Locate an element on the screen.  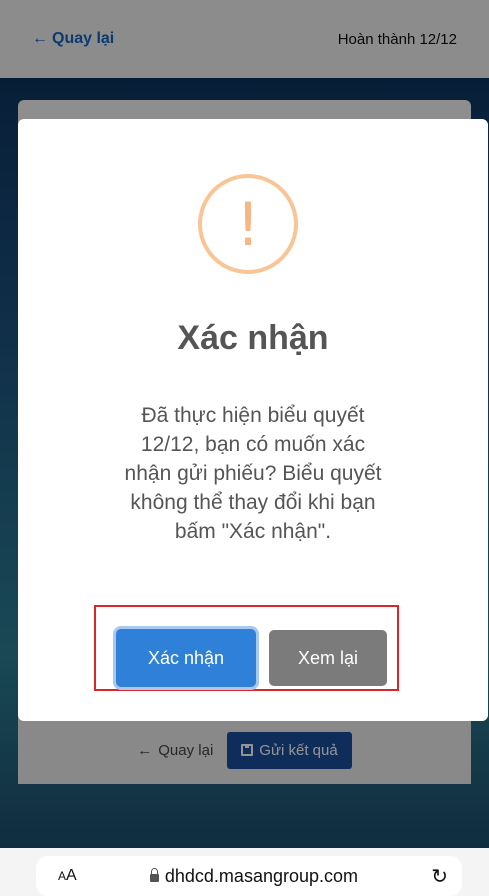
reload-icon: ↻ is located at coordinates (439, 876).